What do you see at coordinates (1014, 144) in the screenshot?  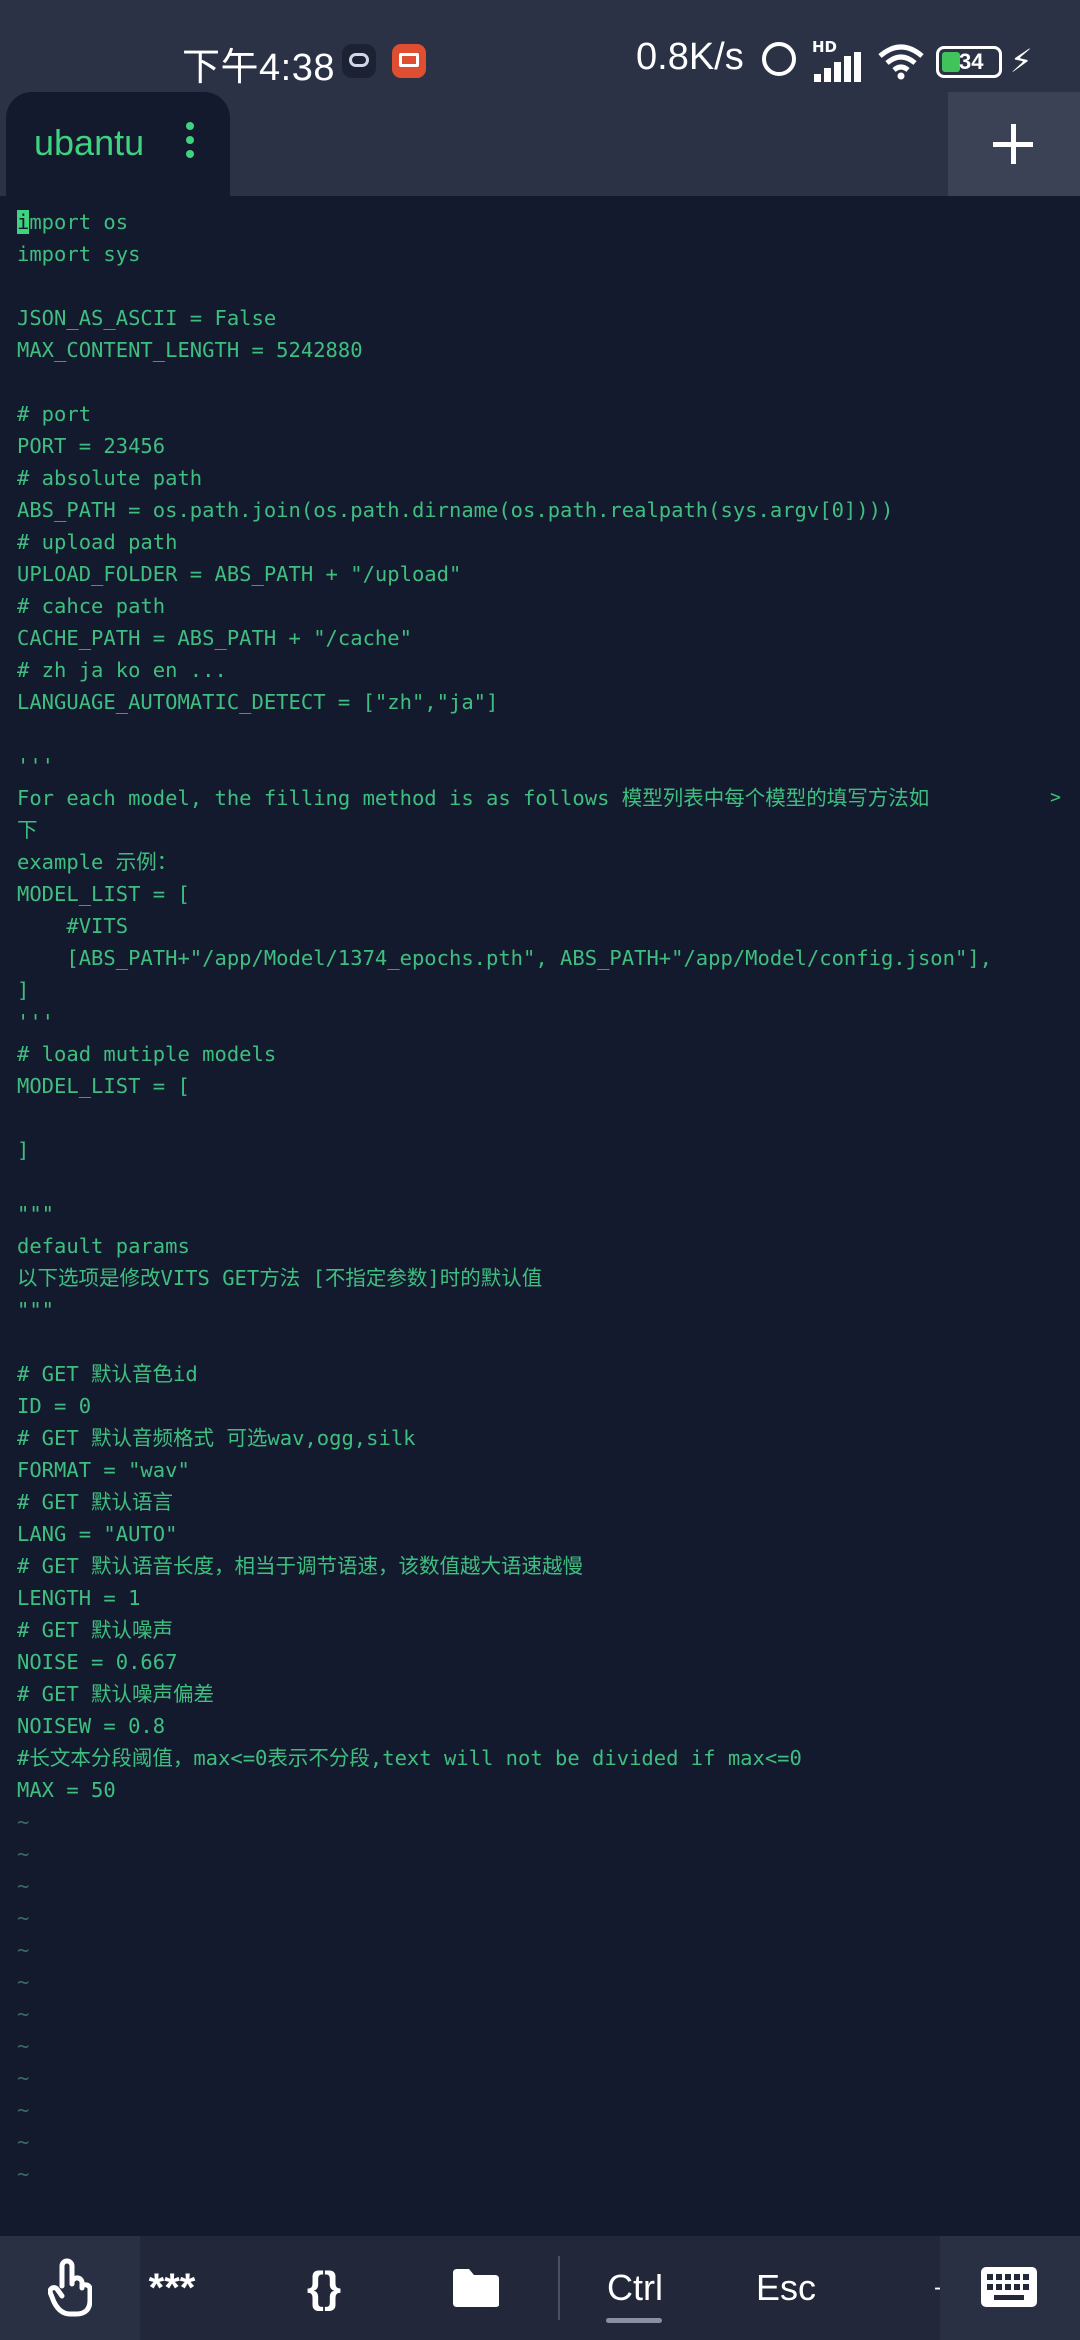 I see `new-tab-button` at bounding box center [1014, 144].